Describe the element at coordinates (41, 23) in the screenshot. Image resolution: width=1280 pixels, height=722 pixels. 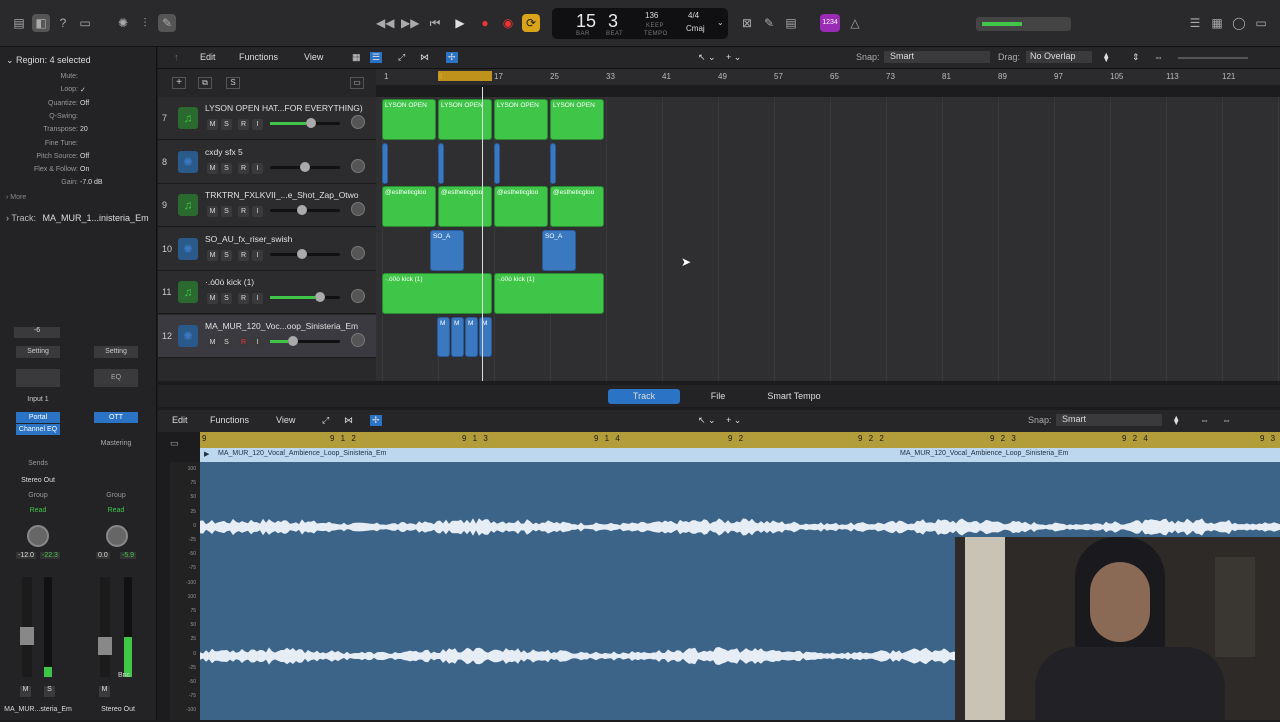
I see `inspector-icon: ◧` at that location.